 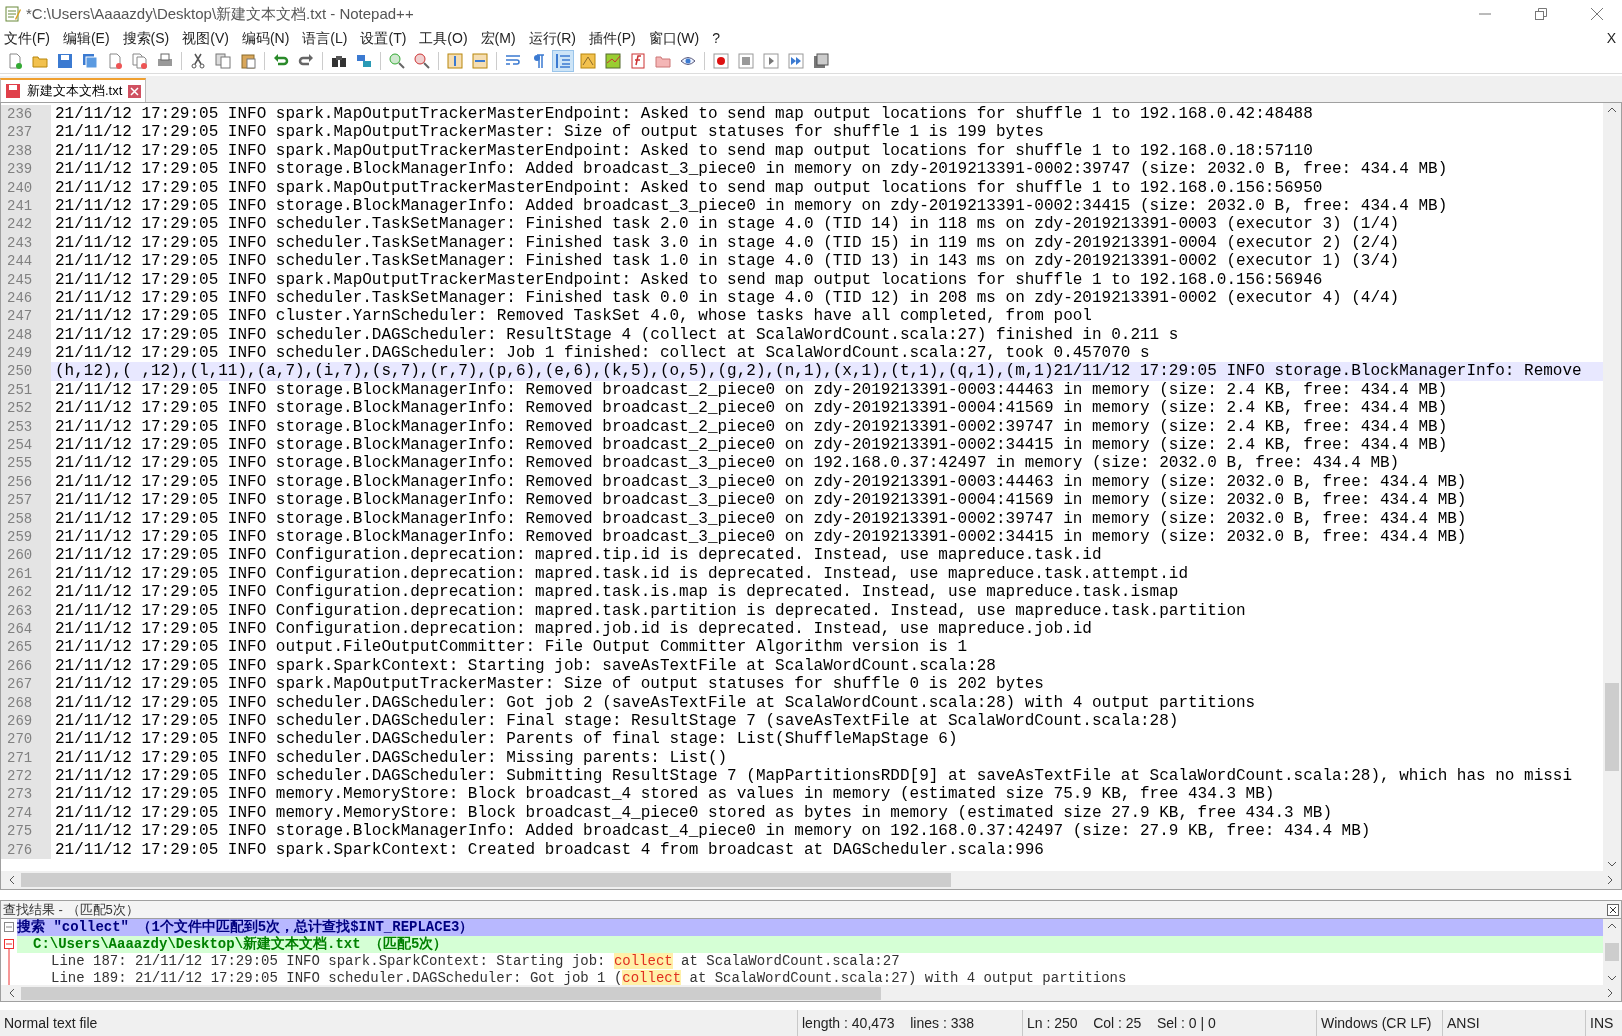 I want to click on menu-item: 语言(L), so click(x=325, y=38).